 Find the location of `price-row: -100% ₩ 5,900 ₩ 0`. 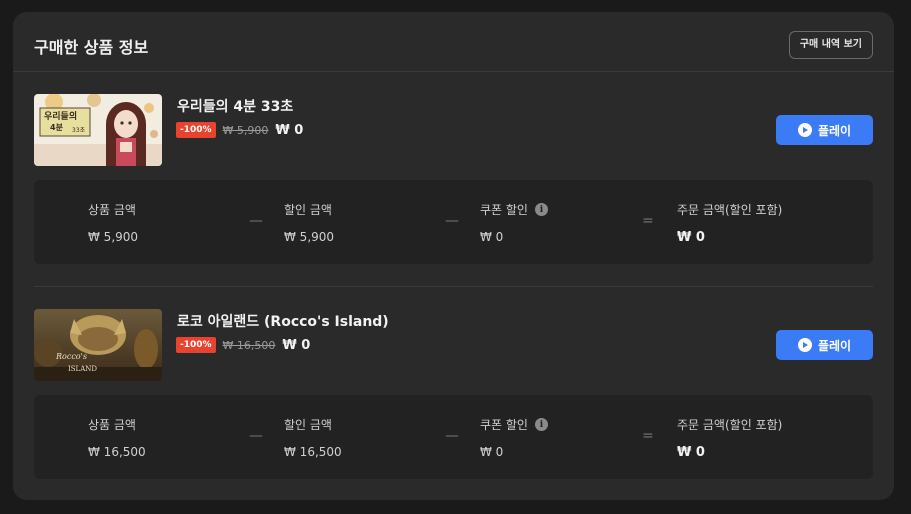

price-row: -100% ₩ 5,900 ₩ 0 is located at coordinates (239, 130).